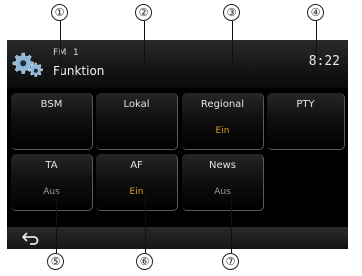 The width and height of the screenshot is (362, 276). Describe the element at coordinates (51, 165) in the screenshot. I see `tile-label: TA` at that location.